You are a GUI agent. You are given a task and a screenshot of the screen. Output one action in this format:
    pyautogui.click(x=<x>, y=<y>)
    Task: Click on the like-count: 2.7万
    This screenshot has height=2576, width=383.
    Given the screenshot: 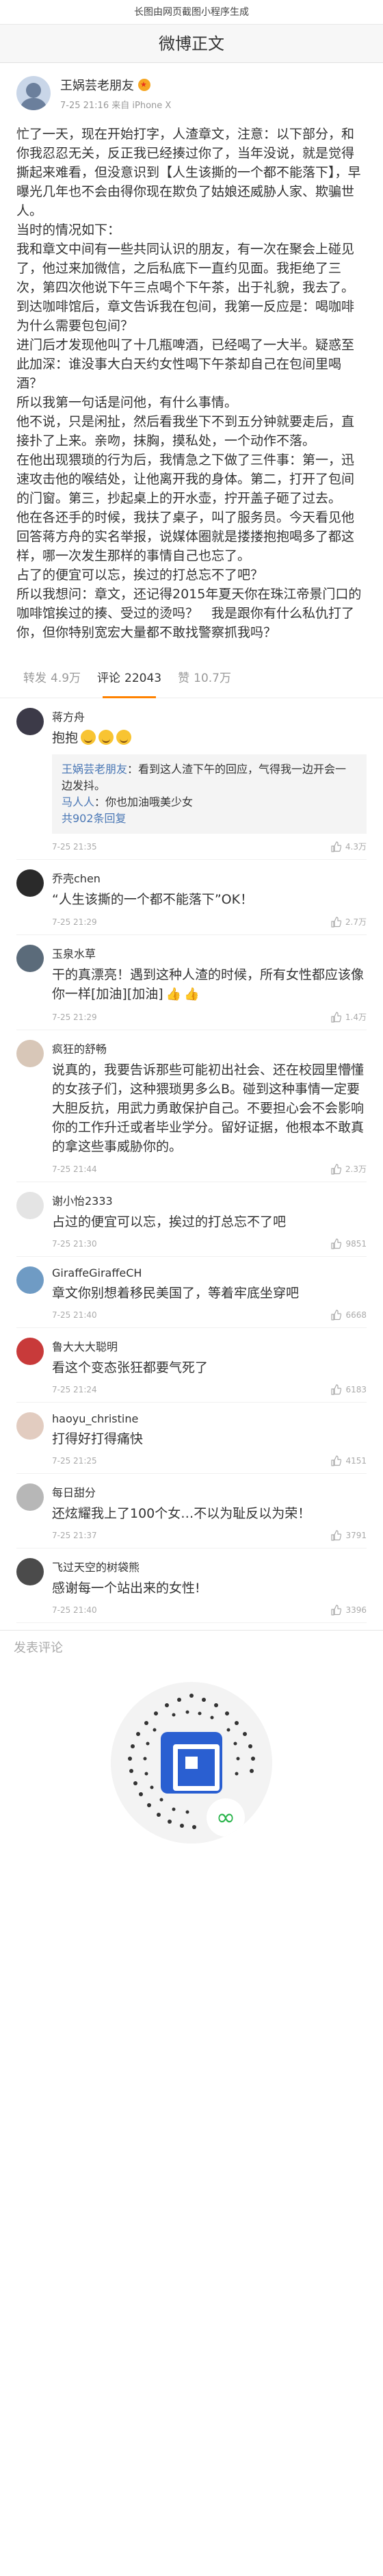 What is the action you would take?
    pyautogui.click(x=356, y=922)
    